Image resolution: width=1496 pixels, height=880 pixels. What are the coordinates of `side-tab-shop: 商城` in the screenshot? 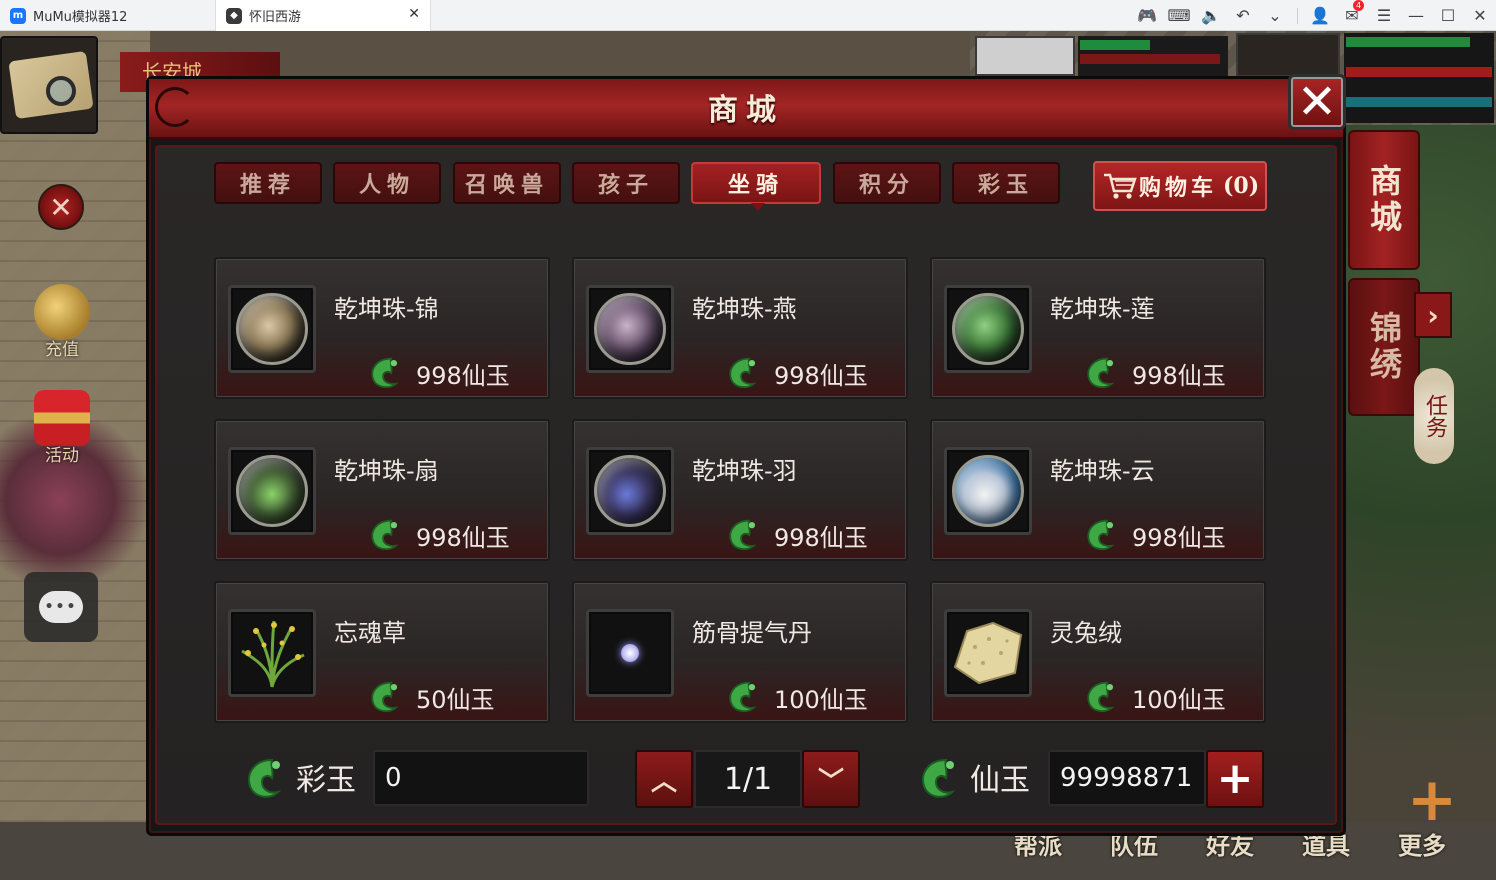 It's located at (1384, 200).